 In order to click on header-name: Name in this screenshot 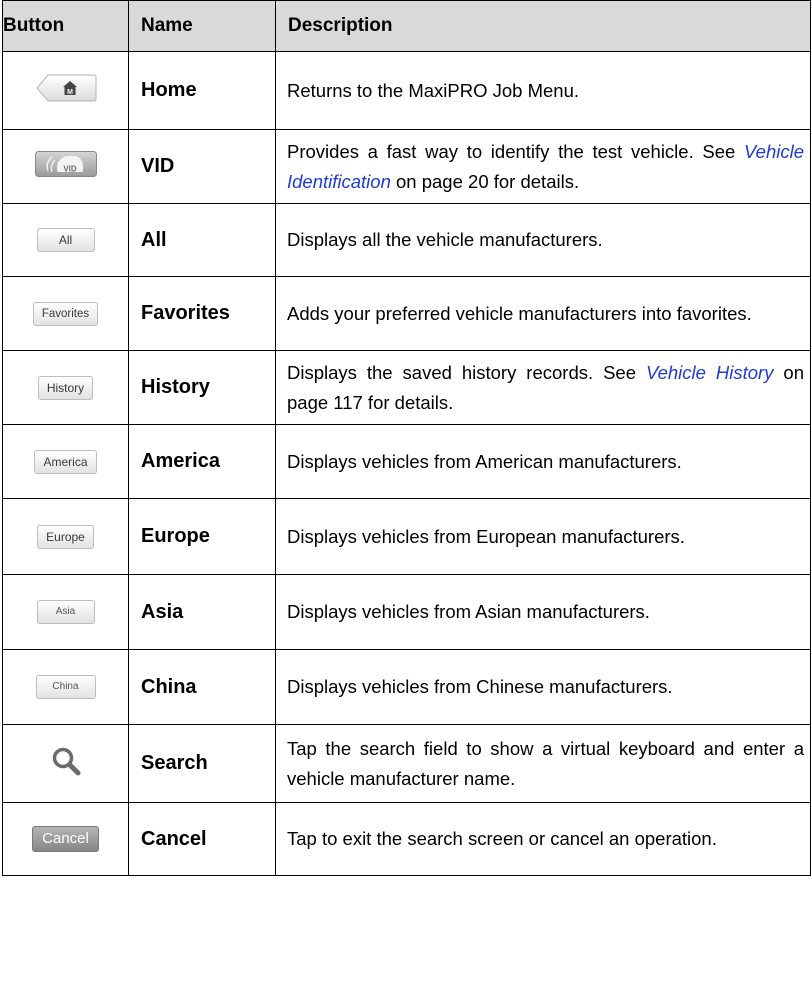, I will do `click(202, 26)`.